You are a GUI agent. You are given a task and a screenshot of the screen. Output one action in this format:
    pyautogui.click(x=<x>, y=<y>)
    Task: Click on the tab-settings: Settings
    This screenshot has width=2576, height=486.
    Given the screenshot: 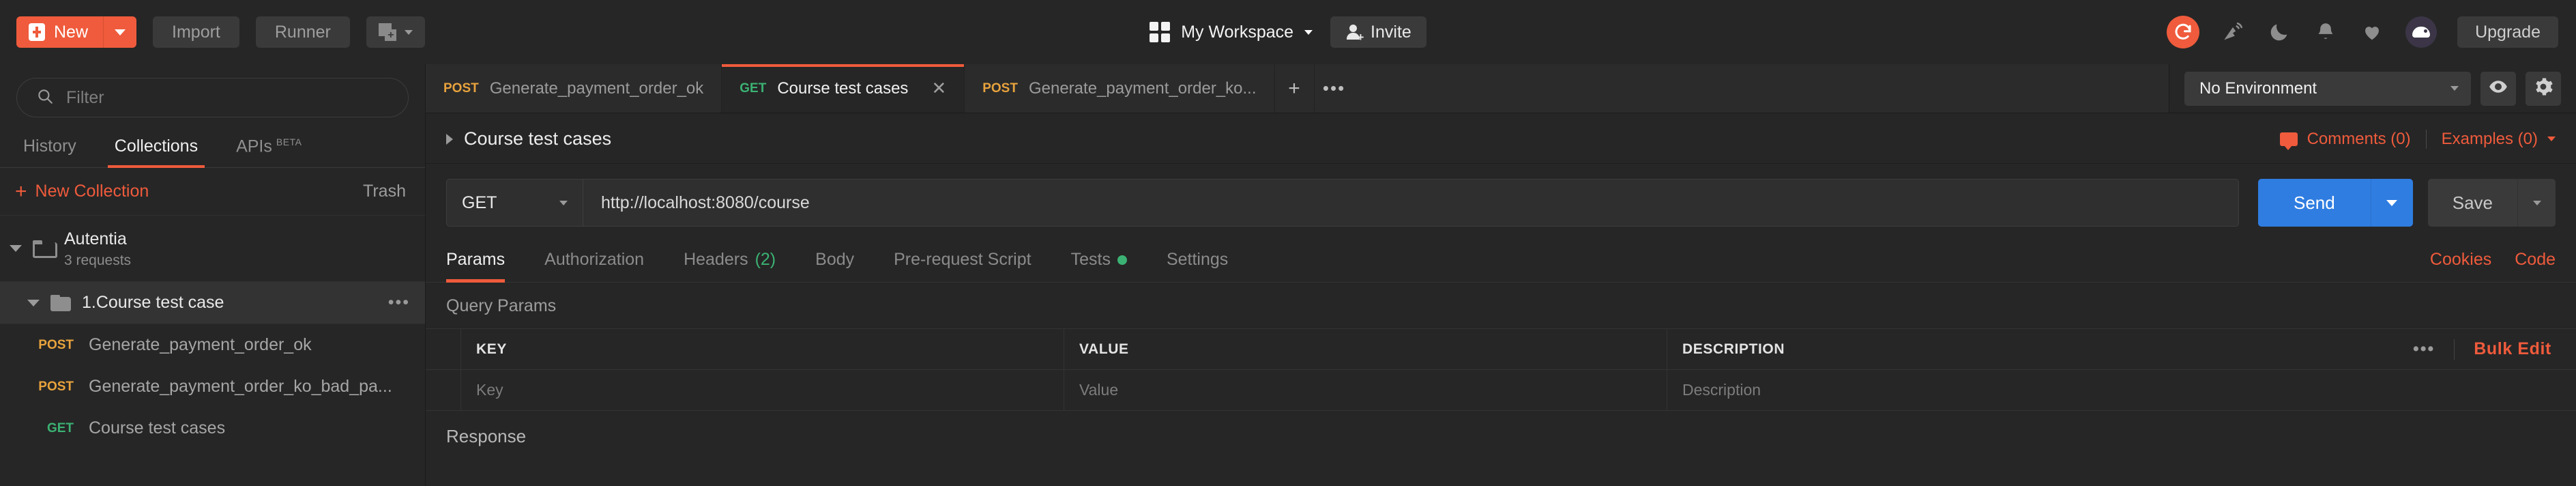 What is the action you would take?
    pyautogui.click(x=1197, y=261)
    